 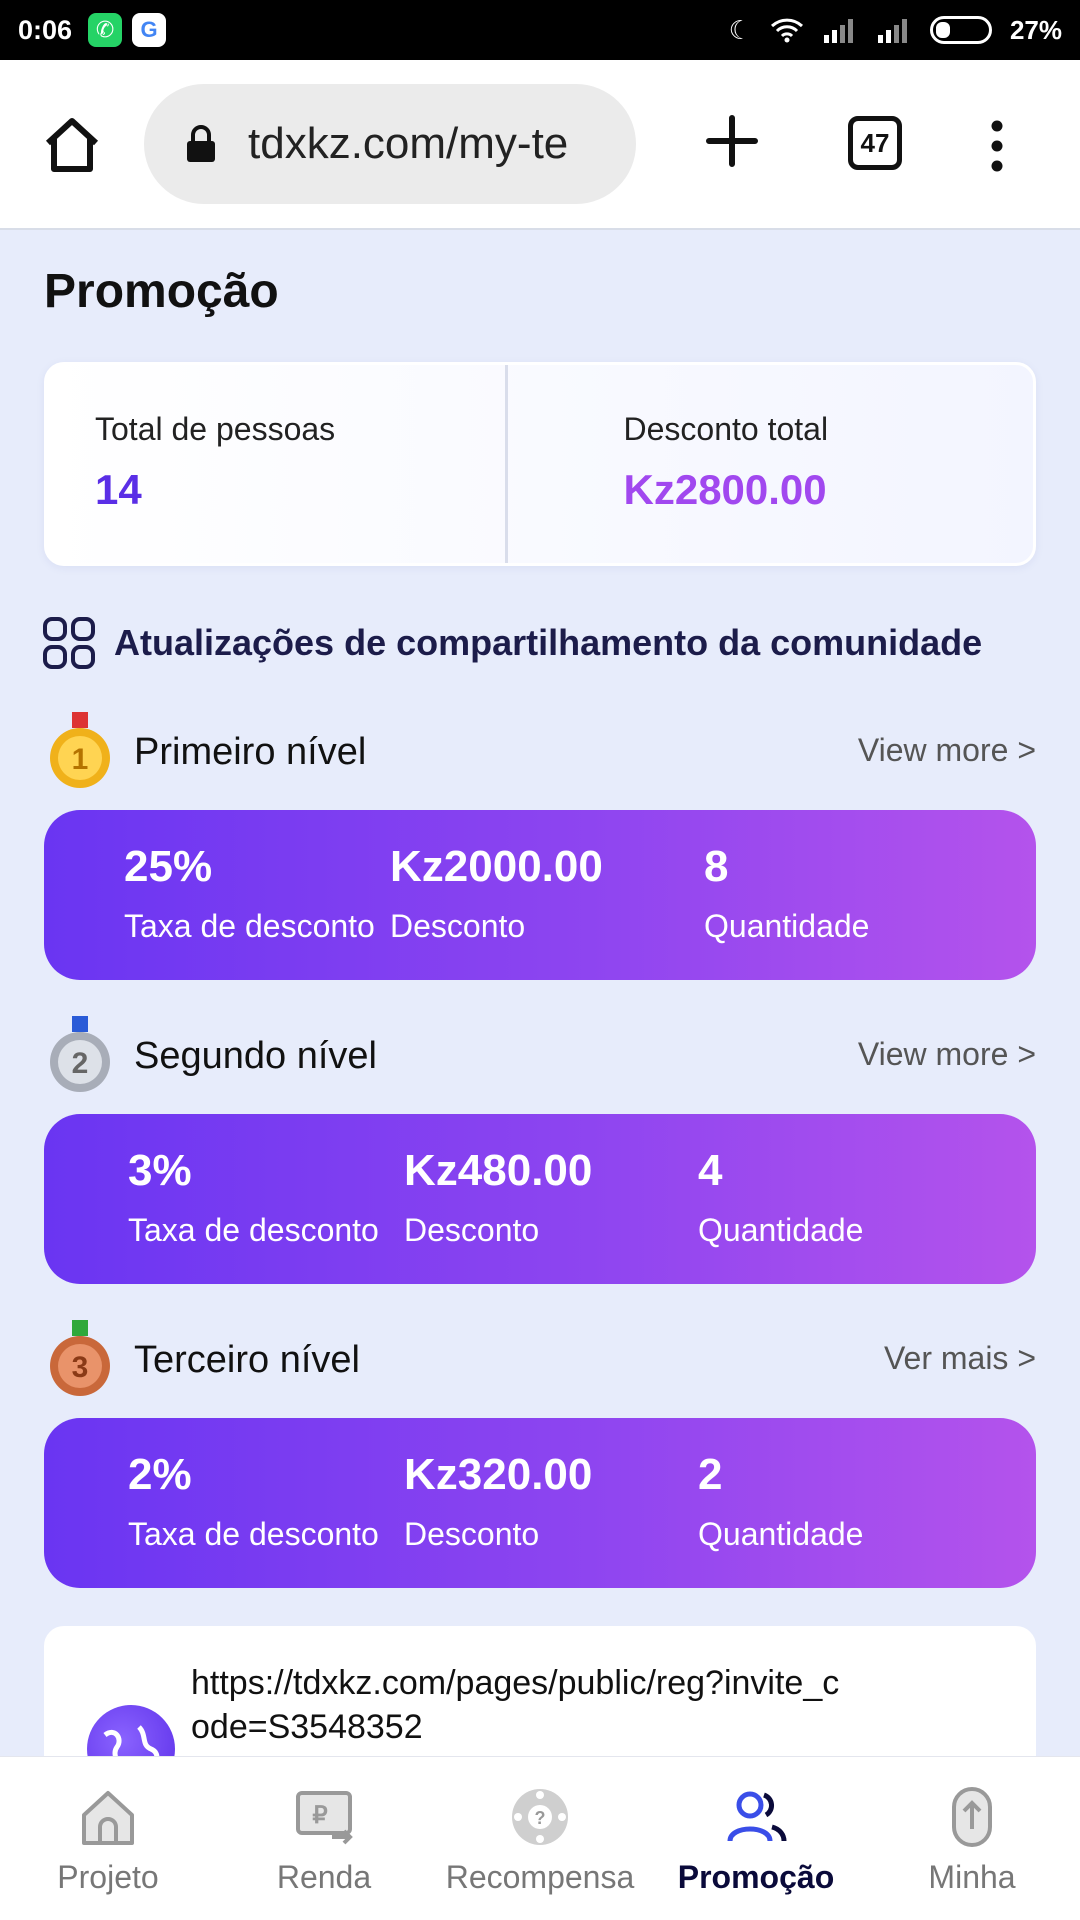 What do you see at coordinates (725, 489) in the screenshot?
I see `total-discount-value: Kz2800.00` at bounding box center [725, 489].